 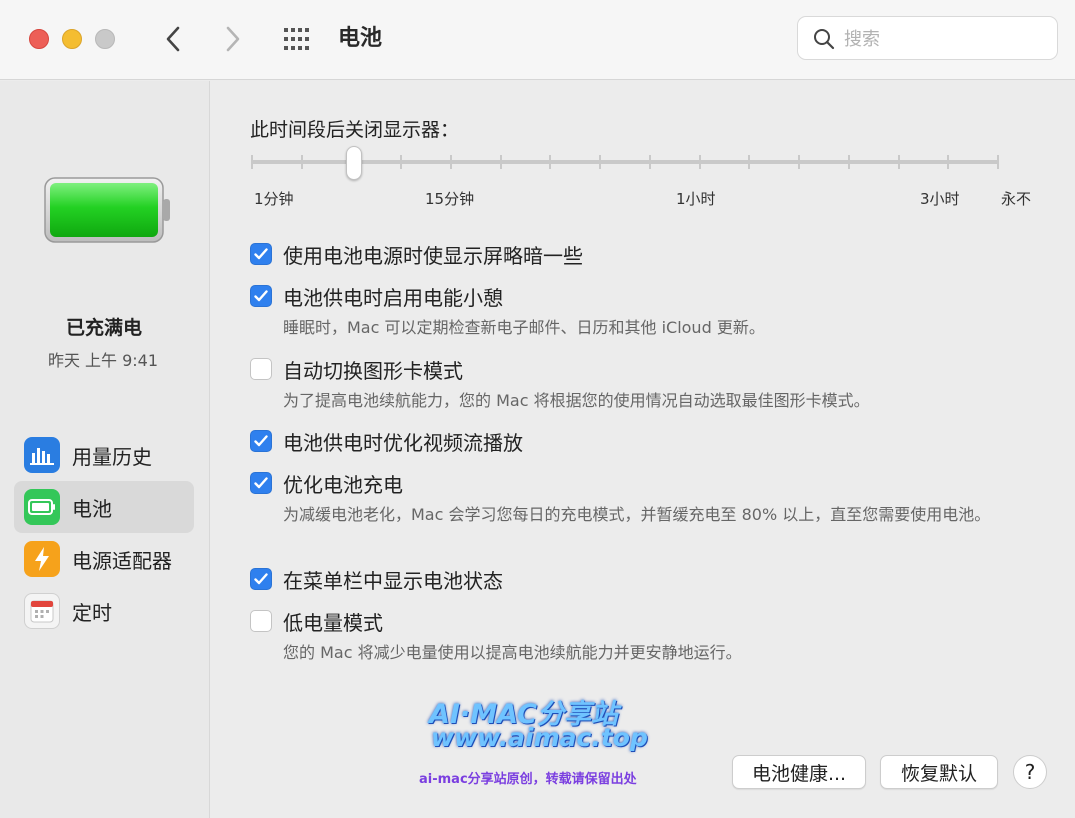 What do you see at coordinates (393, 297) in the screenshot?
I see `option-label: 电池供电时启用电能小憩` at bounding box center [393, 297].